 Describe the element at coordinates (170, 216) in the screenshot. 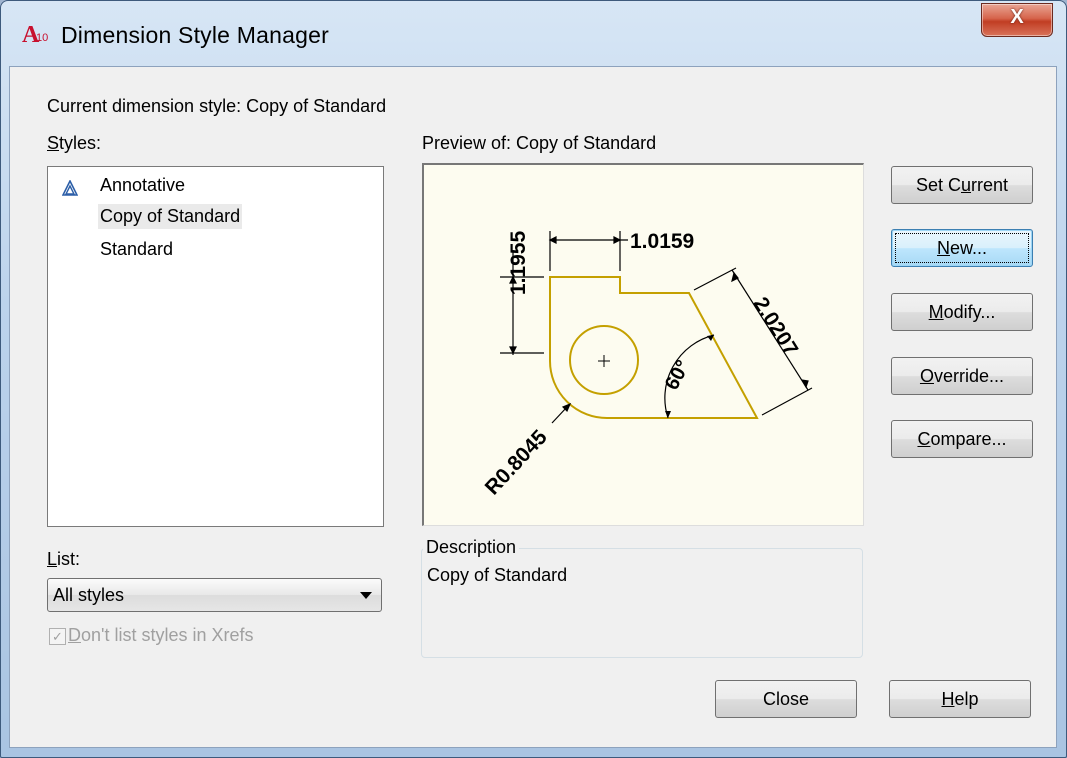

I see `list-item-selected: Copy of Standard` at that location.